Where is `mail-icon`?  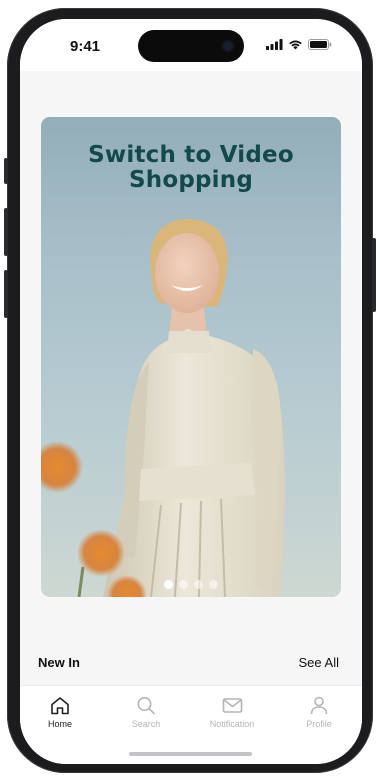 mail-icon is located at coordinates (232, 705).